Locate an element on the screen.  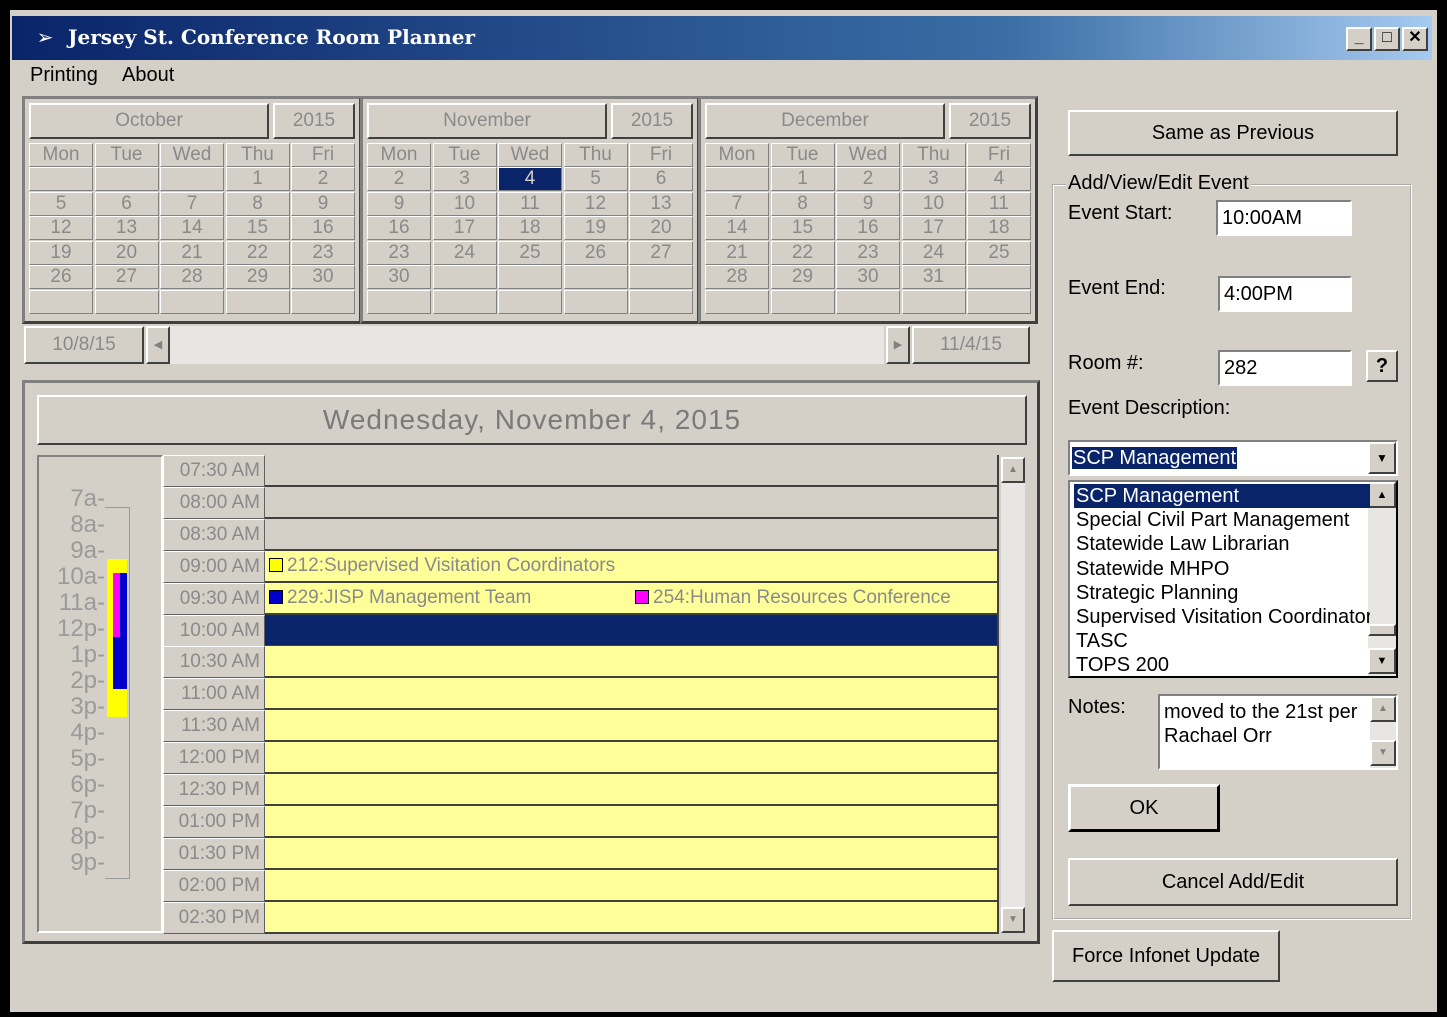
event-block: 254:Human Resources Conference is located at coordinates (793, 598).